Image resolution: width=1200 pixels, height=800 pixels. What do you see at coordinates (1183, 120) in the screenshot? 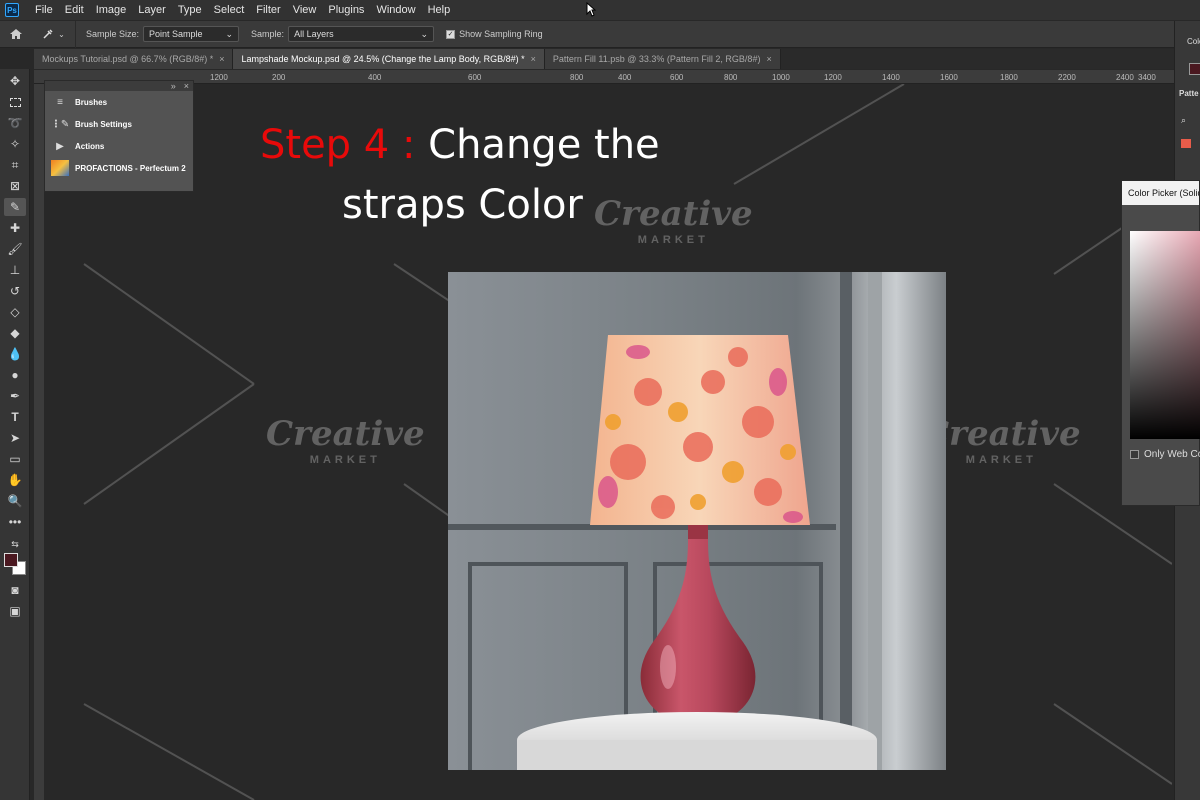
I see `search-icon: ⌕` at bounding box center [1183, 120].